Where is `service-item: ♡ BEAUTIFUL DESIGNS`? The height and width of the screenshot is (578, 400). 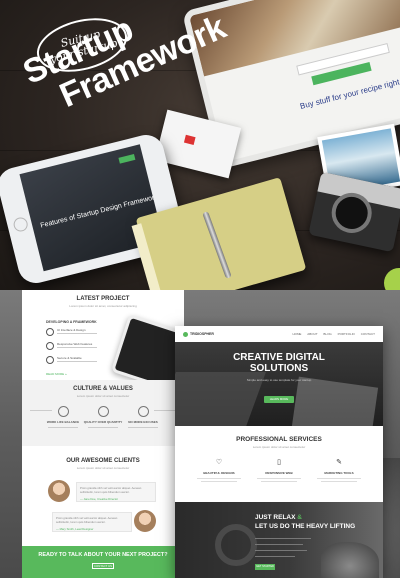
service-item: ♡ BEAUTIFUL DESIGNS is located at coordinates (219, 470).